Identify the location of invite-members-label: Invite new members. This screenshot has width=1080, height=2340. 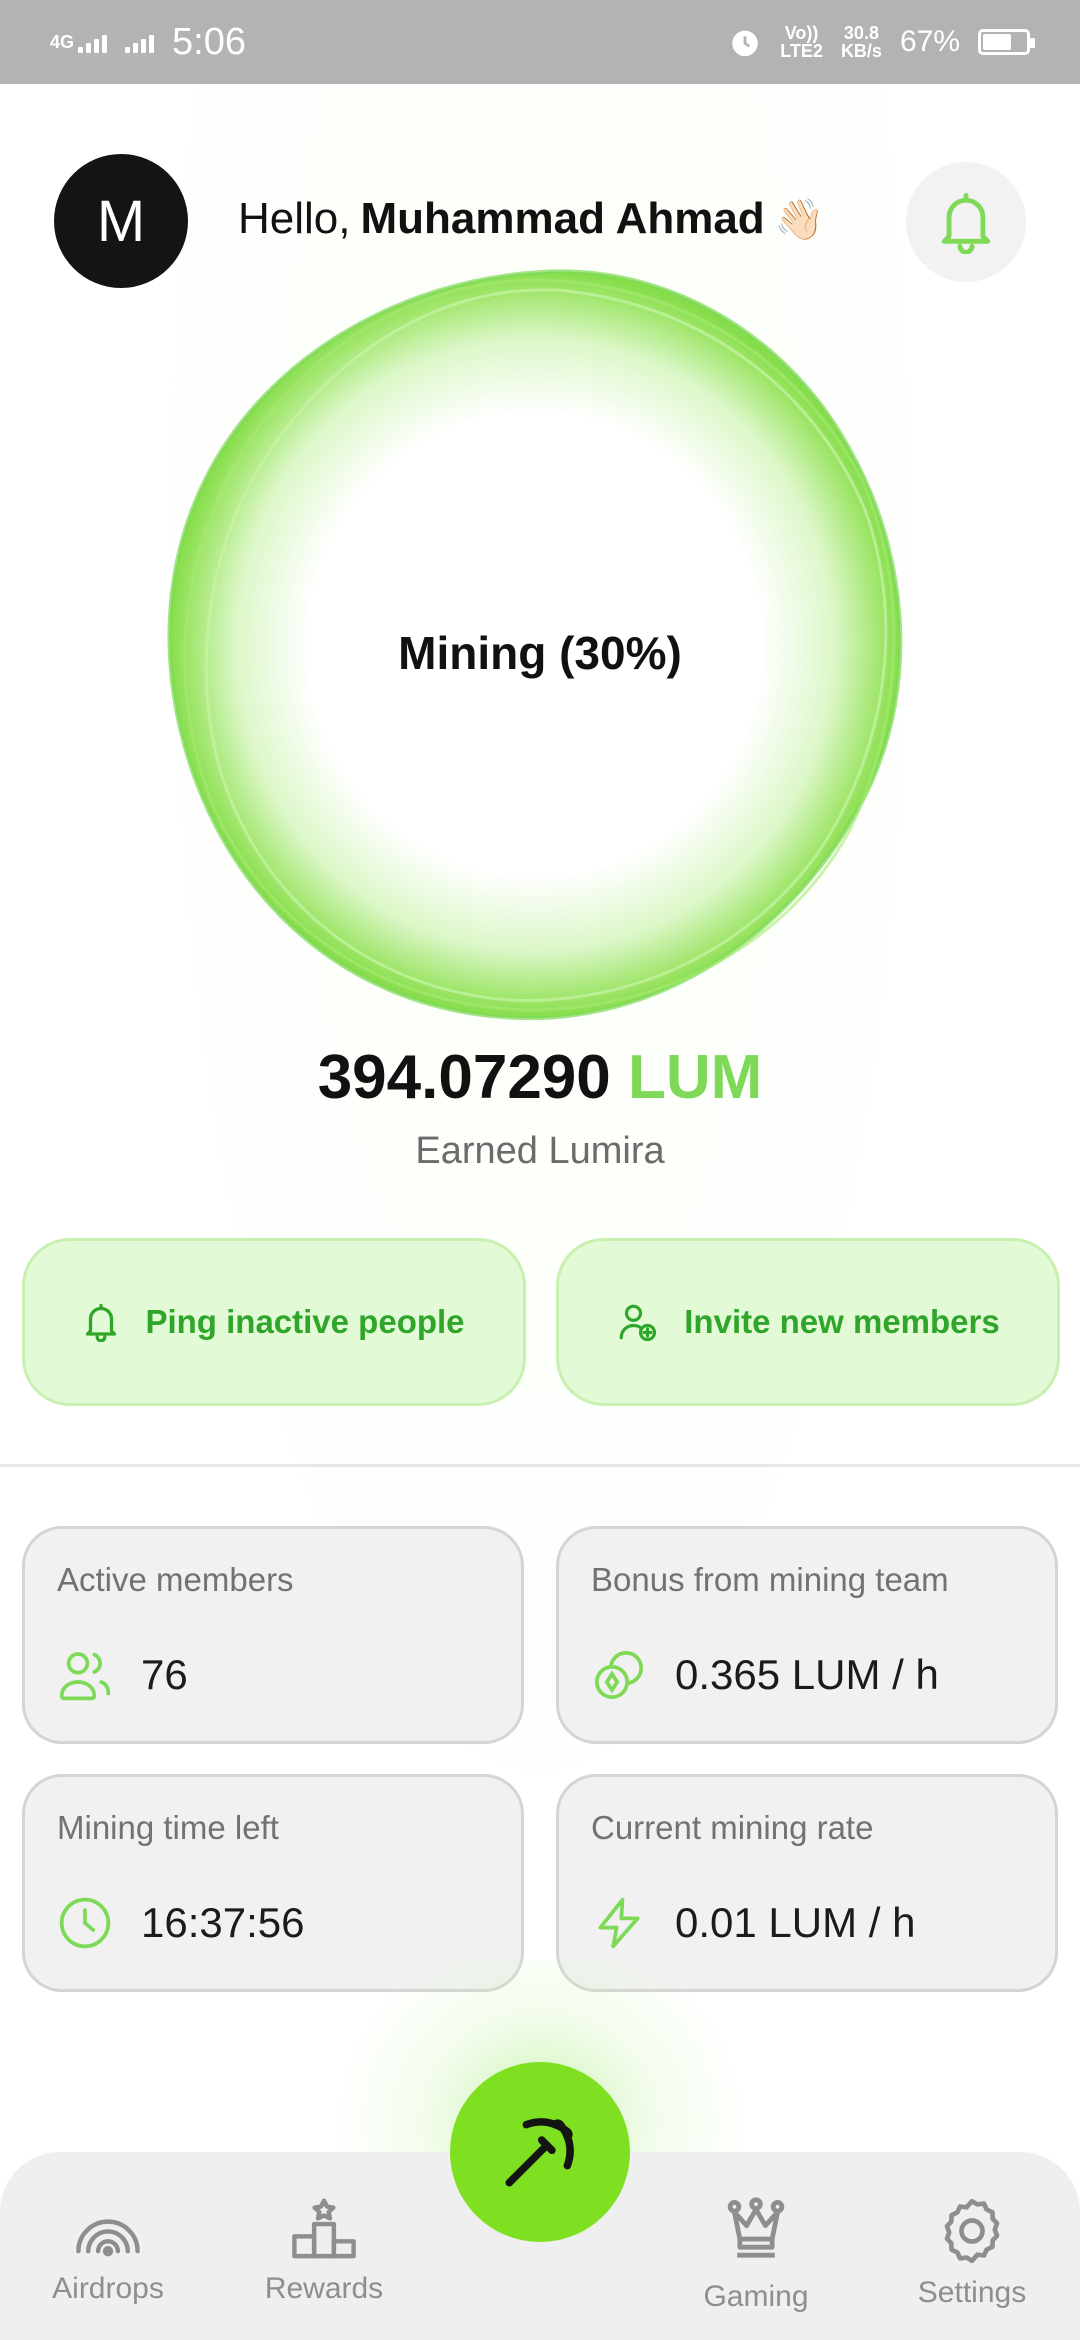
(842, 1321).